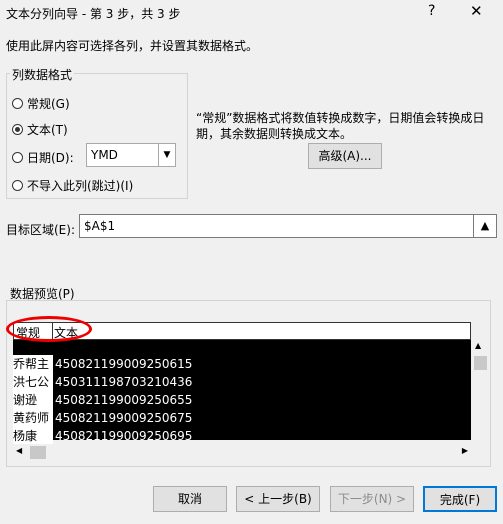  I want to click on radio-text-indicator, so click(17, 129).